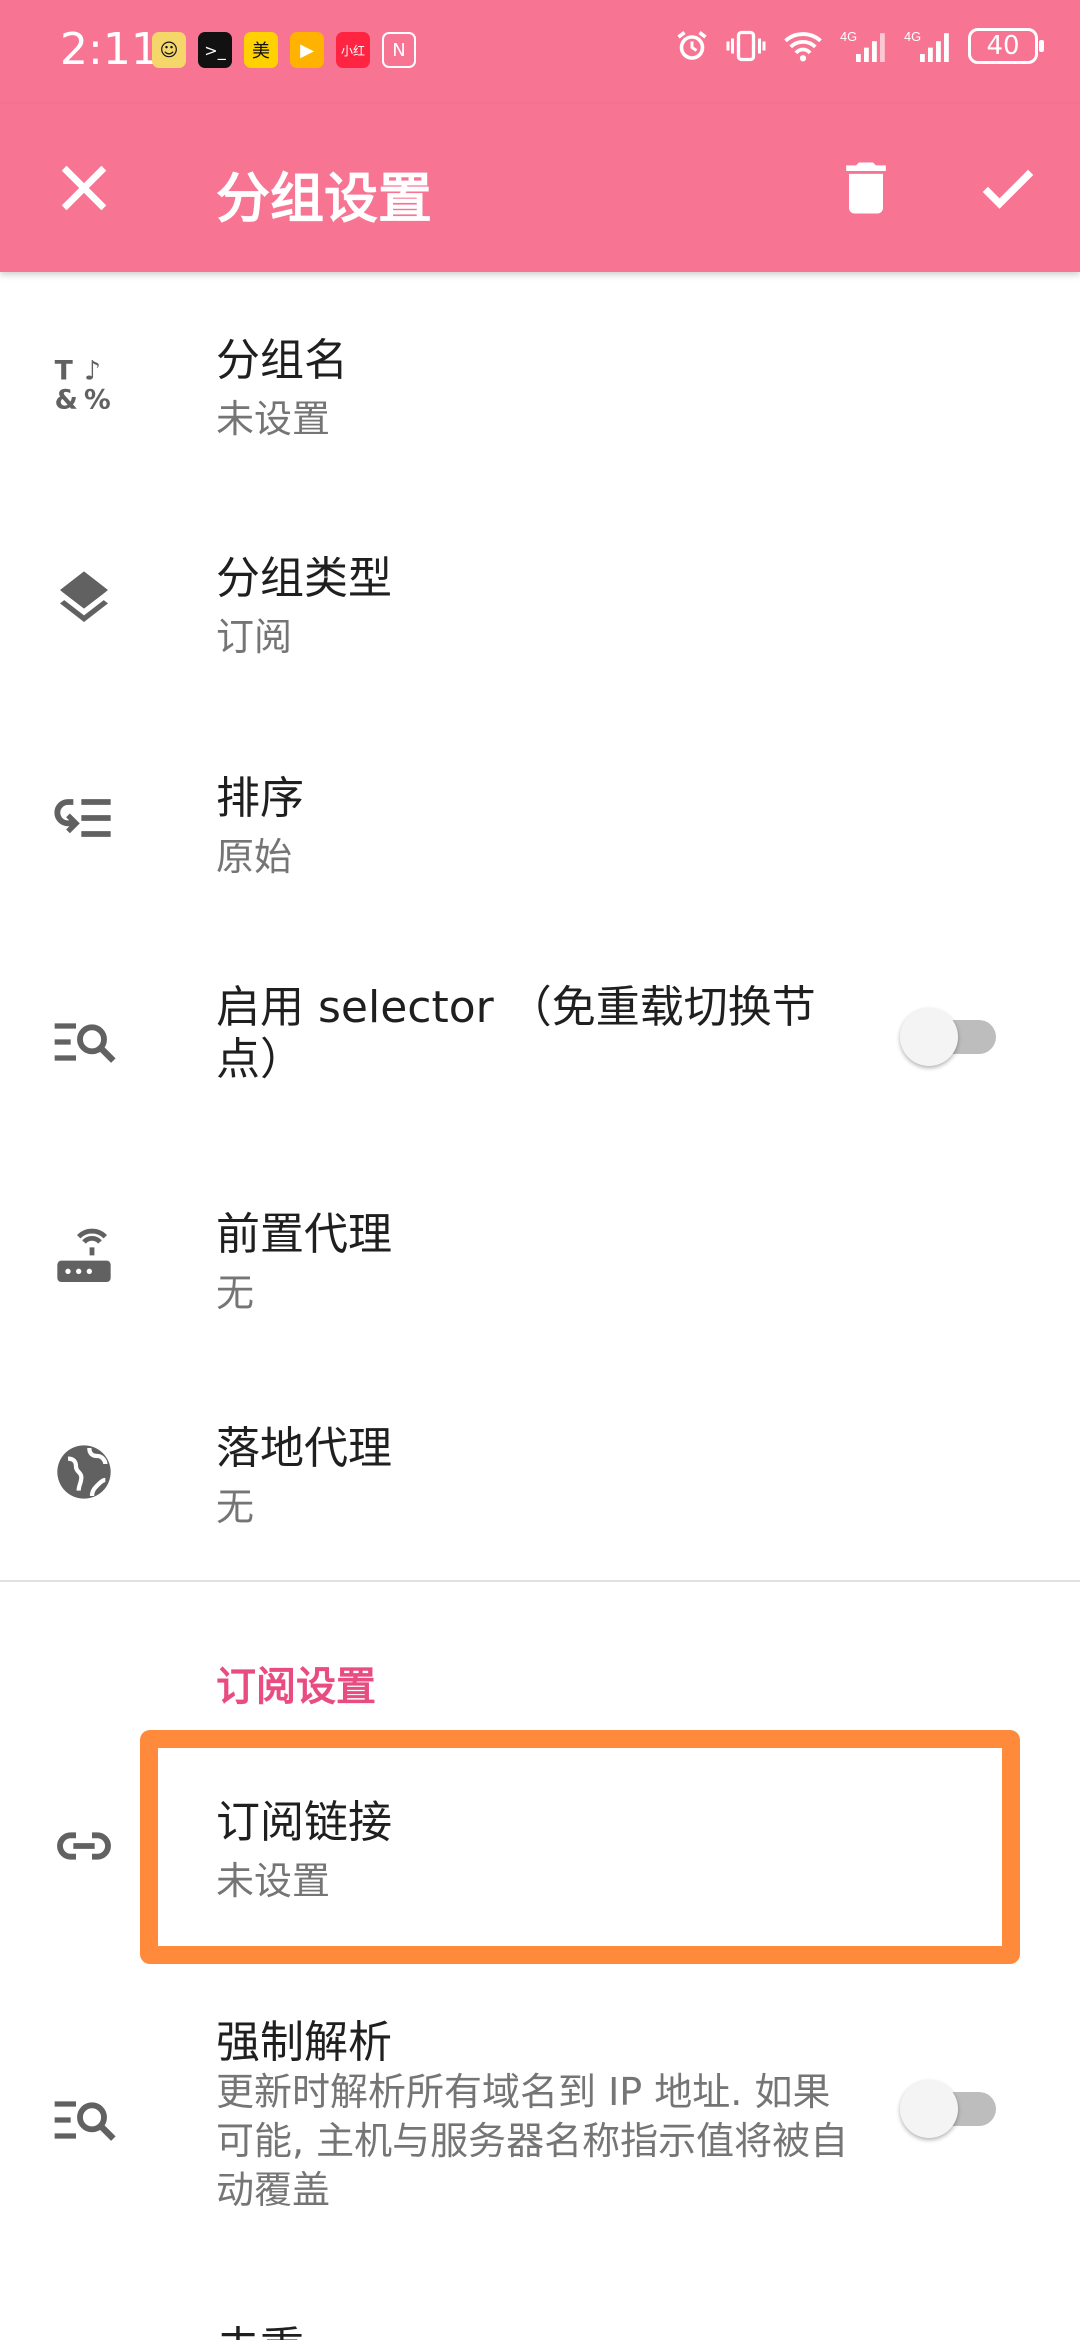 This screenshot has width=1080, height=2340. Describe the element at coordinates (84, 1472) in the screenshot. I see `globe-icon` at that location.